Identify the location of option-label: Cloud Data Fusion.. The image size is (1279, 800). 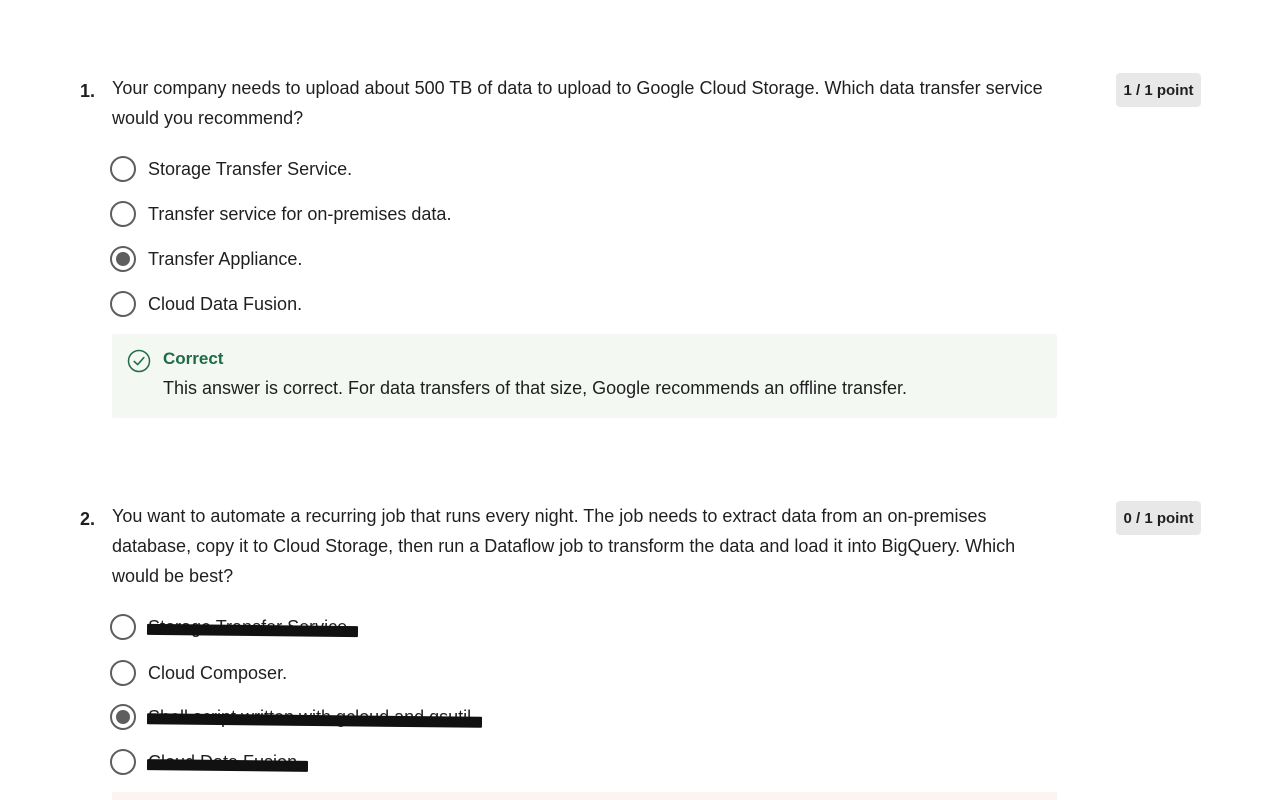
(225, 303).